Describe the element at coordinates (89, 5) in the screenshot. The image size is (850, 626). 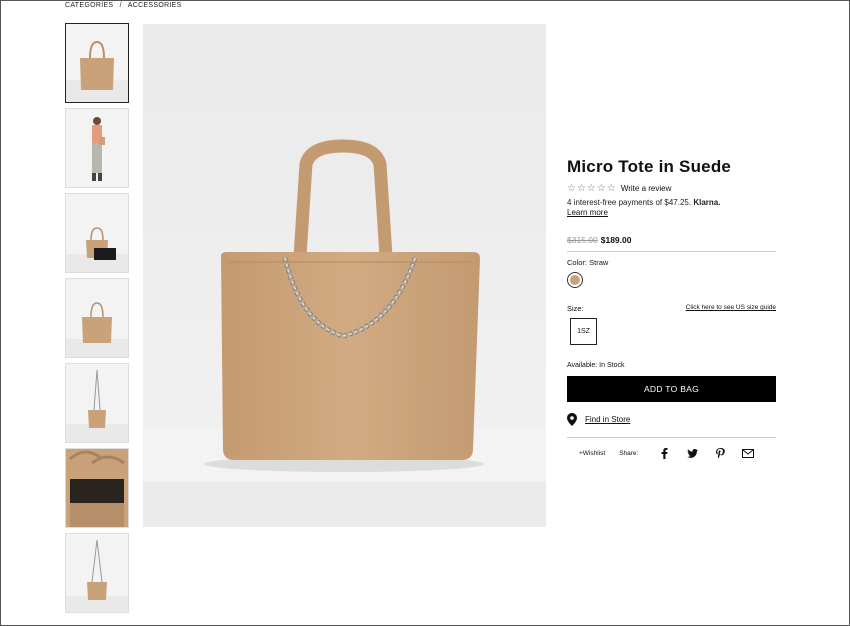
I see `breadcrumb-categories: CATEGORIES` at that location.